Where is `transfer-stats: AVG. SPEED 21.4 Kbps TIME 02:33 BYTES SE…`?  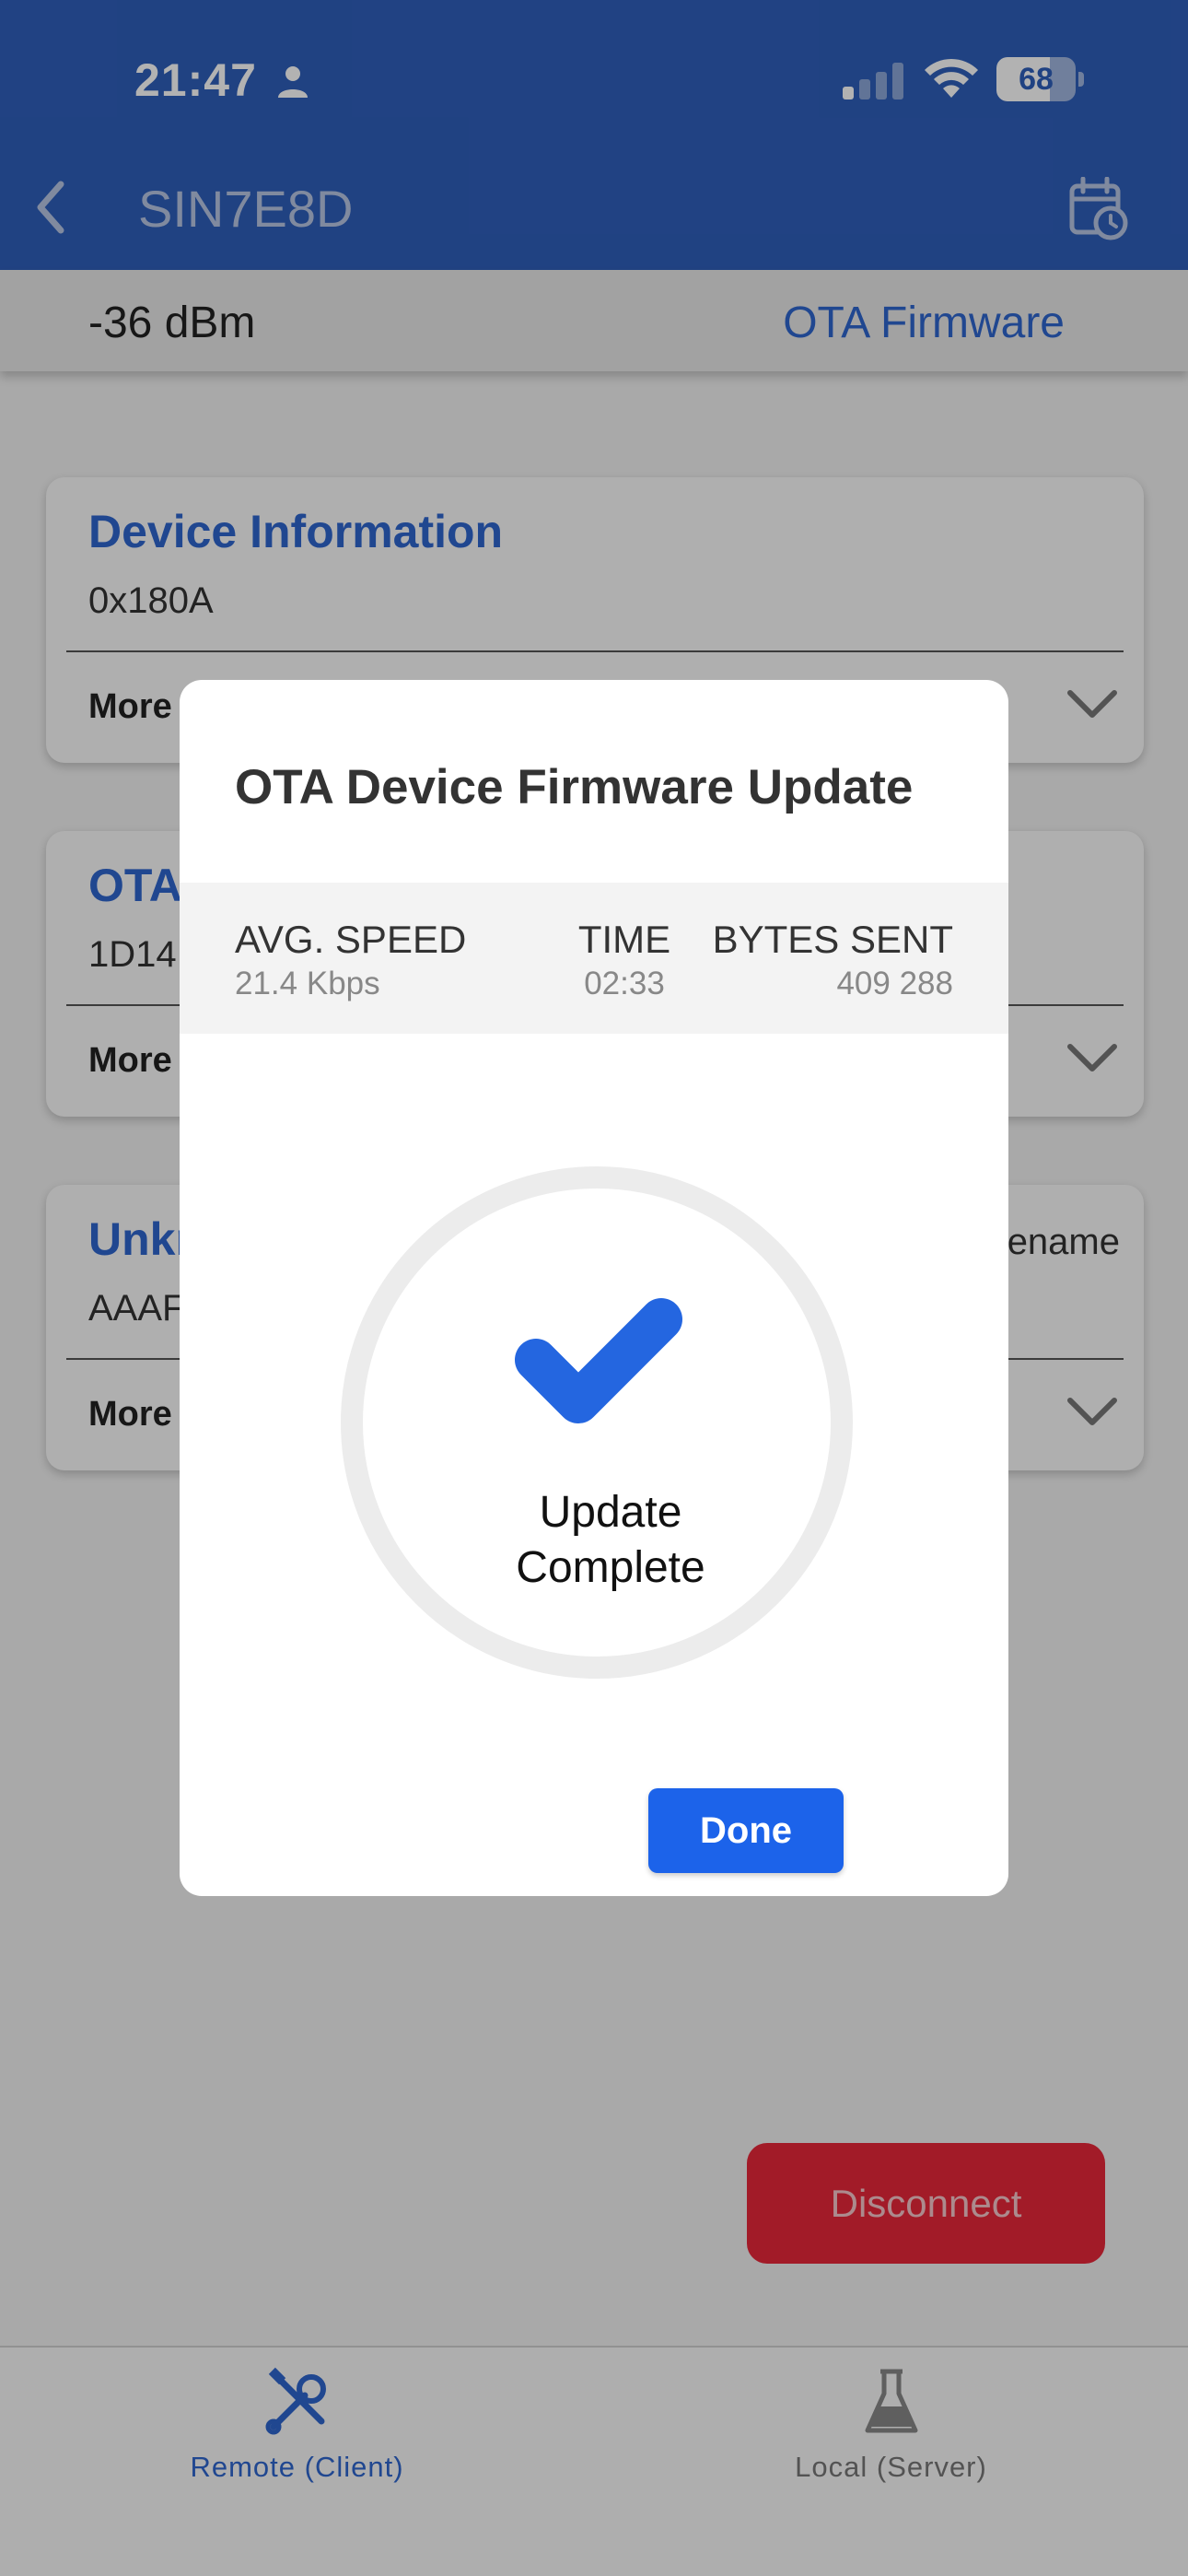
transfer-stats: AVG. SPEED 21.4 Kbps TIME 02:33 BYTES SE… is located at coordinates (594, 958).